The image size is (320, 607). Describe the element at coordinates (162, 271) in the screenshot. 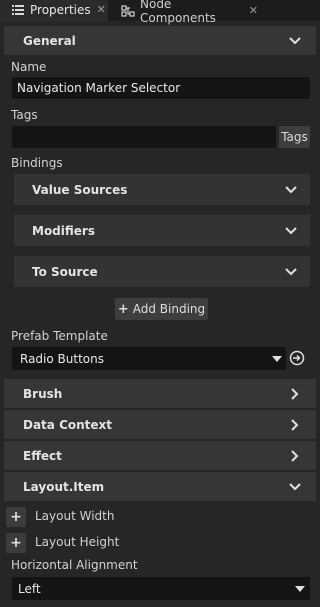

I see `bindings-group-to-source: To Source` at that location.